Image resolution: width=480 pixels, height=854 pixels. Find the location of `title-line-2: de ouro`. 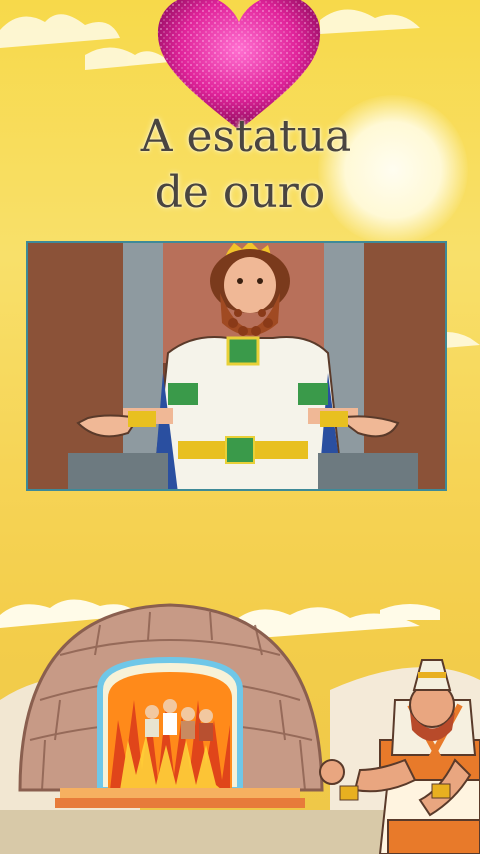

title-line-2: de ouro is located at coordinates (240, 192).